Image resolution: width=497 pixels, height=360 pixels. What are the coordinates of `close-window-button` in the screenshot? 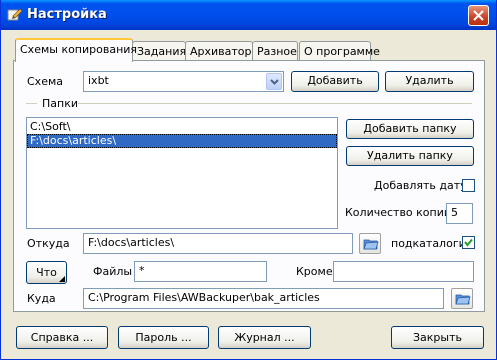 It's located at (478, 15).